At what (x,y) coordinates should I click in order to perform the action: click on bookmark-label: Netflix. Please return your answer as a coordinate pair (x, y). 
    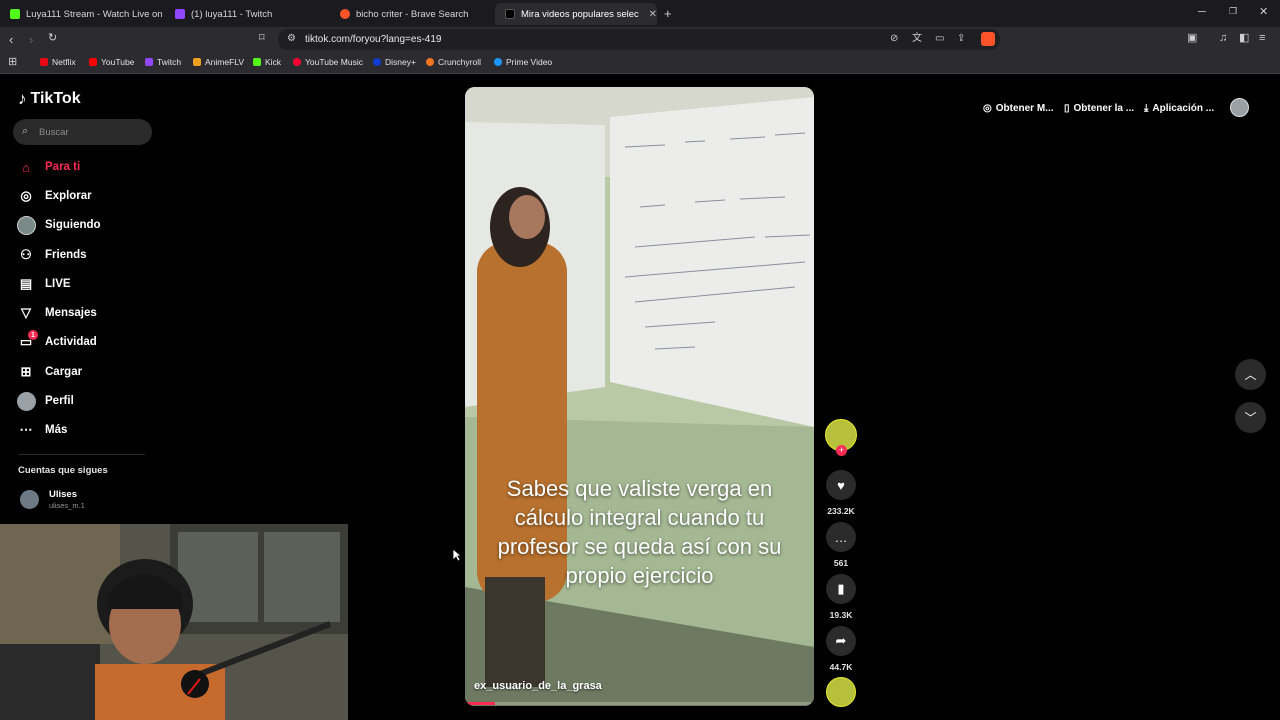
    Looking at the image, I should click on (64, 62).